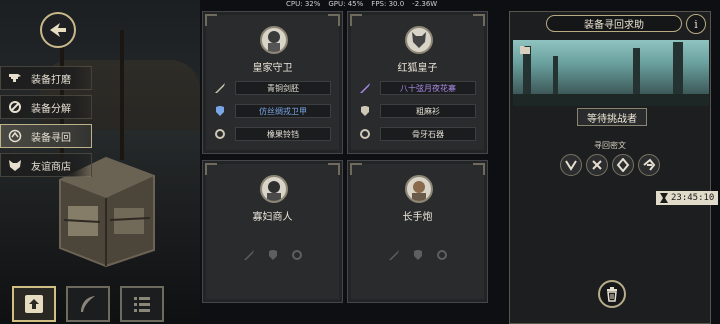 This screenshot has width=720, height=324. What do you see at coordinates (693, 198) in the screenshot?
I see `timer-value: 23:45:10` at bounding box center [693, 198].